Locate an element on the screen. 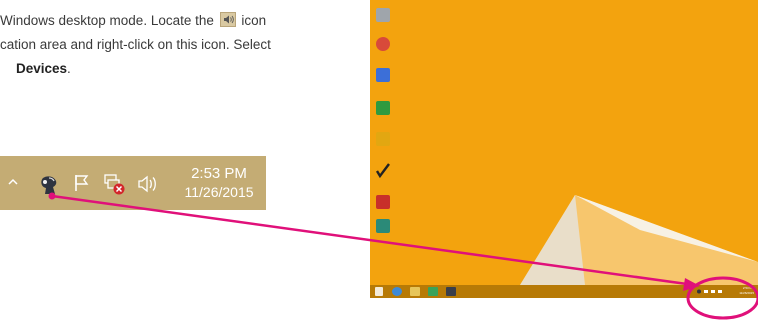 This screenshot has width=758, height=323. nero-icon is located at coordinates (383, 176).